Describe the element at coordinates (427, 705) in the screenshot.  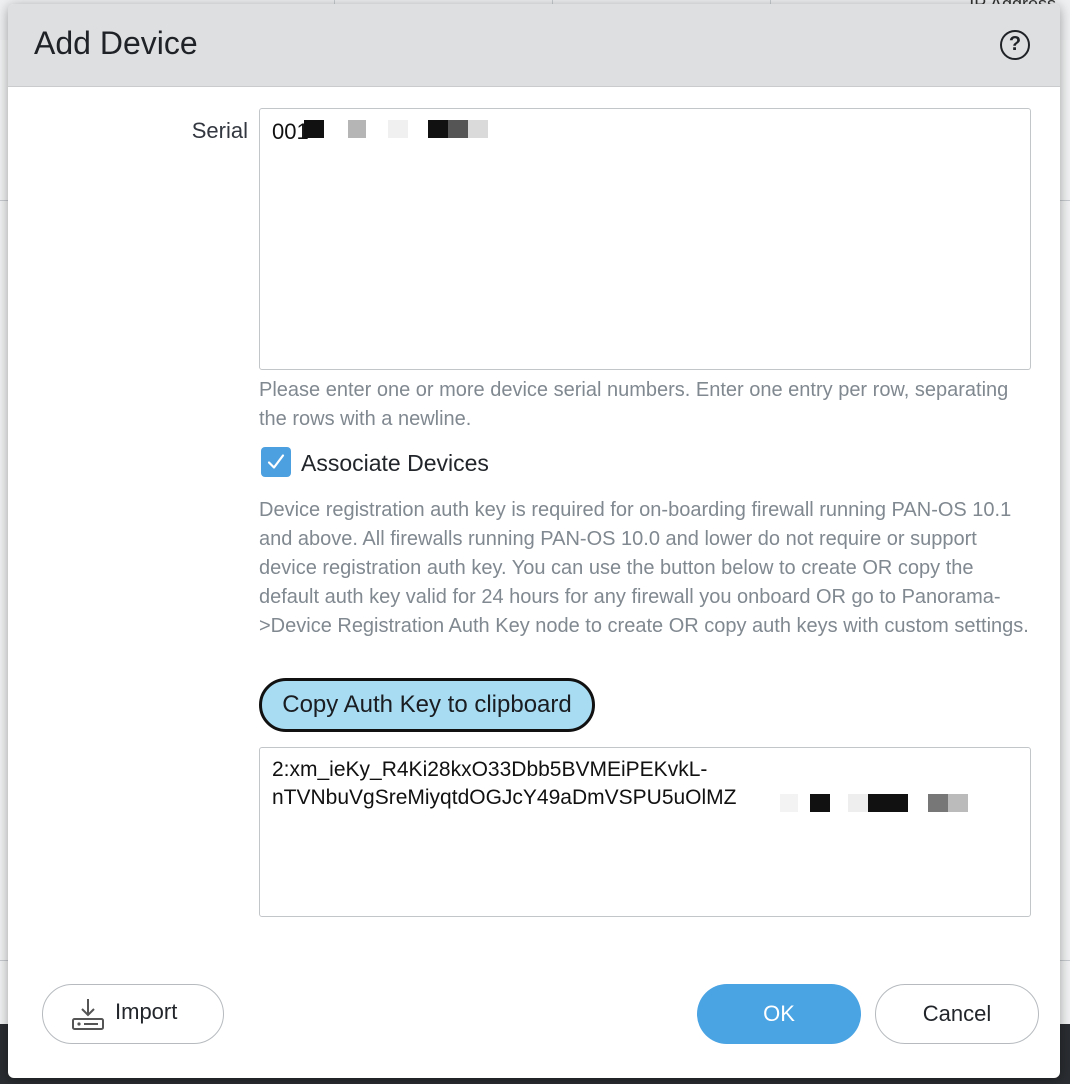
I see `copy-auth-key-button: Copy Auth Key to clipboard` at that location.